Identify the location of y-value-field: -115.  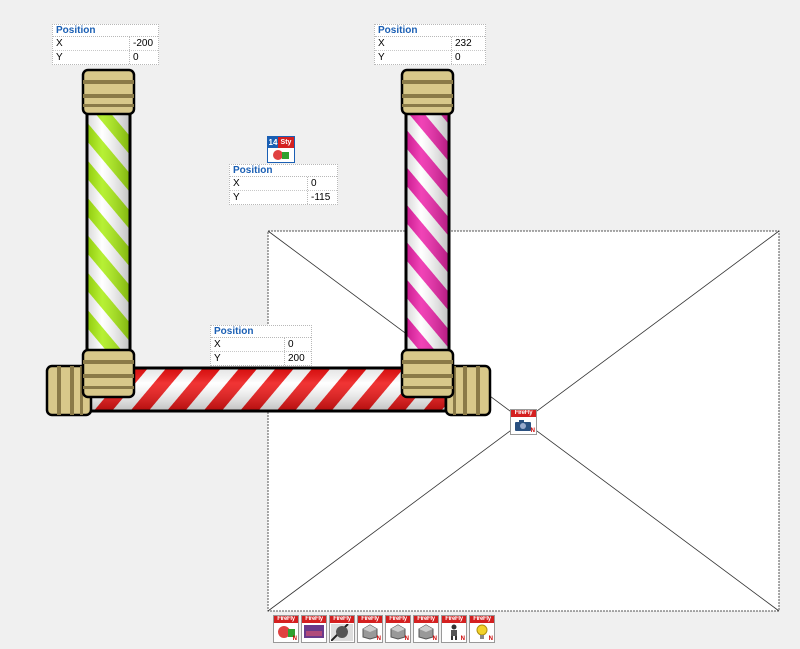
(319, 197).